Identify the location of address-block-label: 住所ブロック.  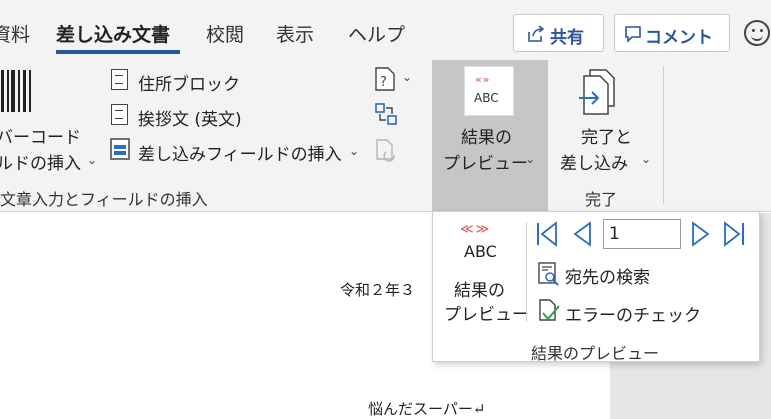
(189, 85).